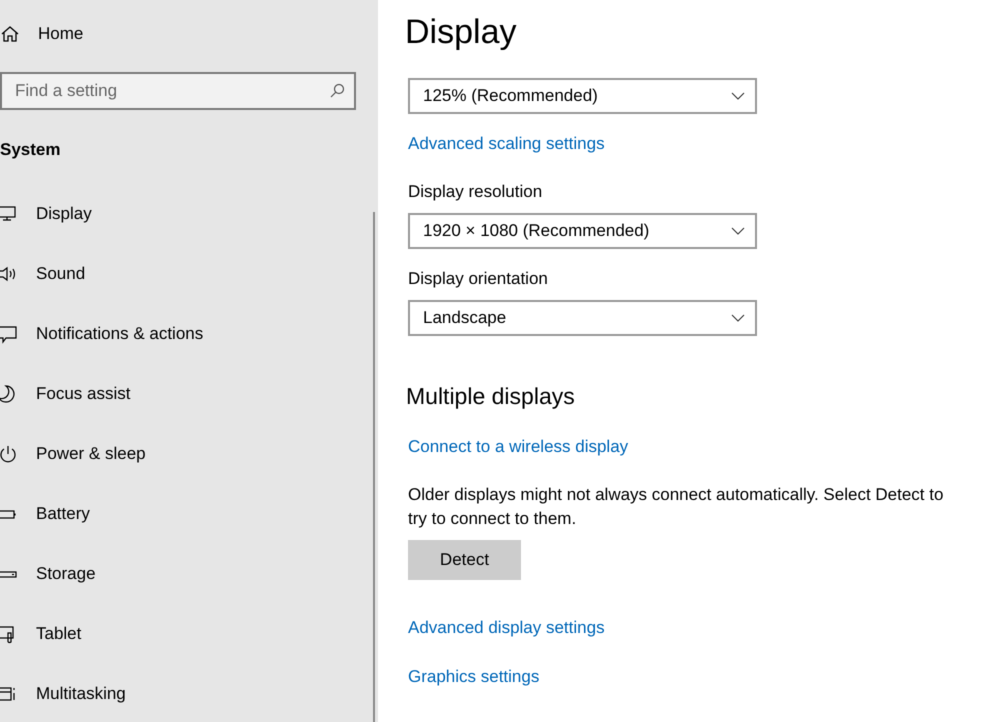 This screenshot has height=722, width=1000. What do you see at coordinates (9, 334) in the screenshot?
I see `speech-bubble-icon` at bounding box center [9, 334].